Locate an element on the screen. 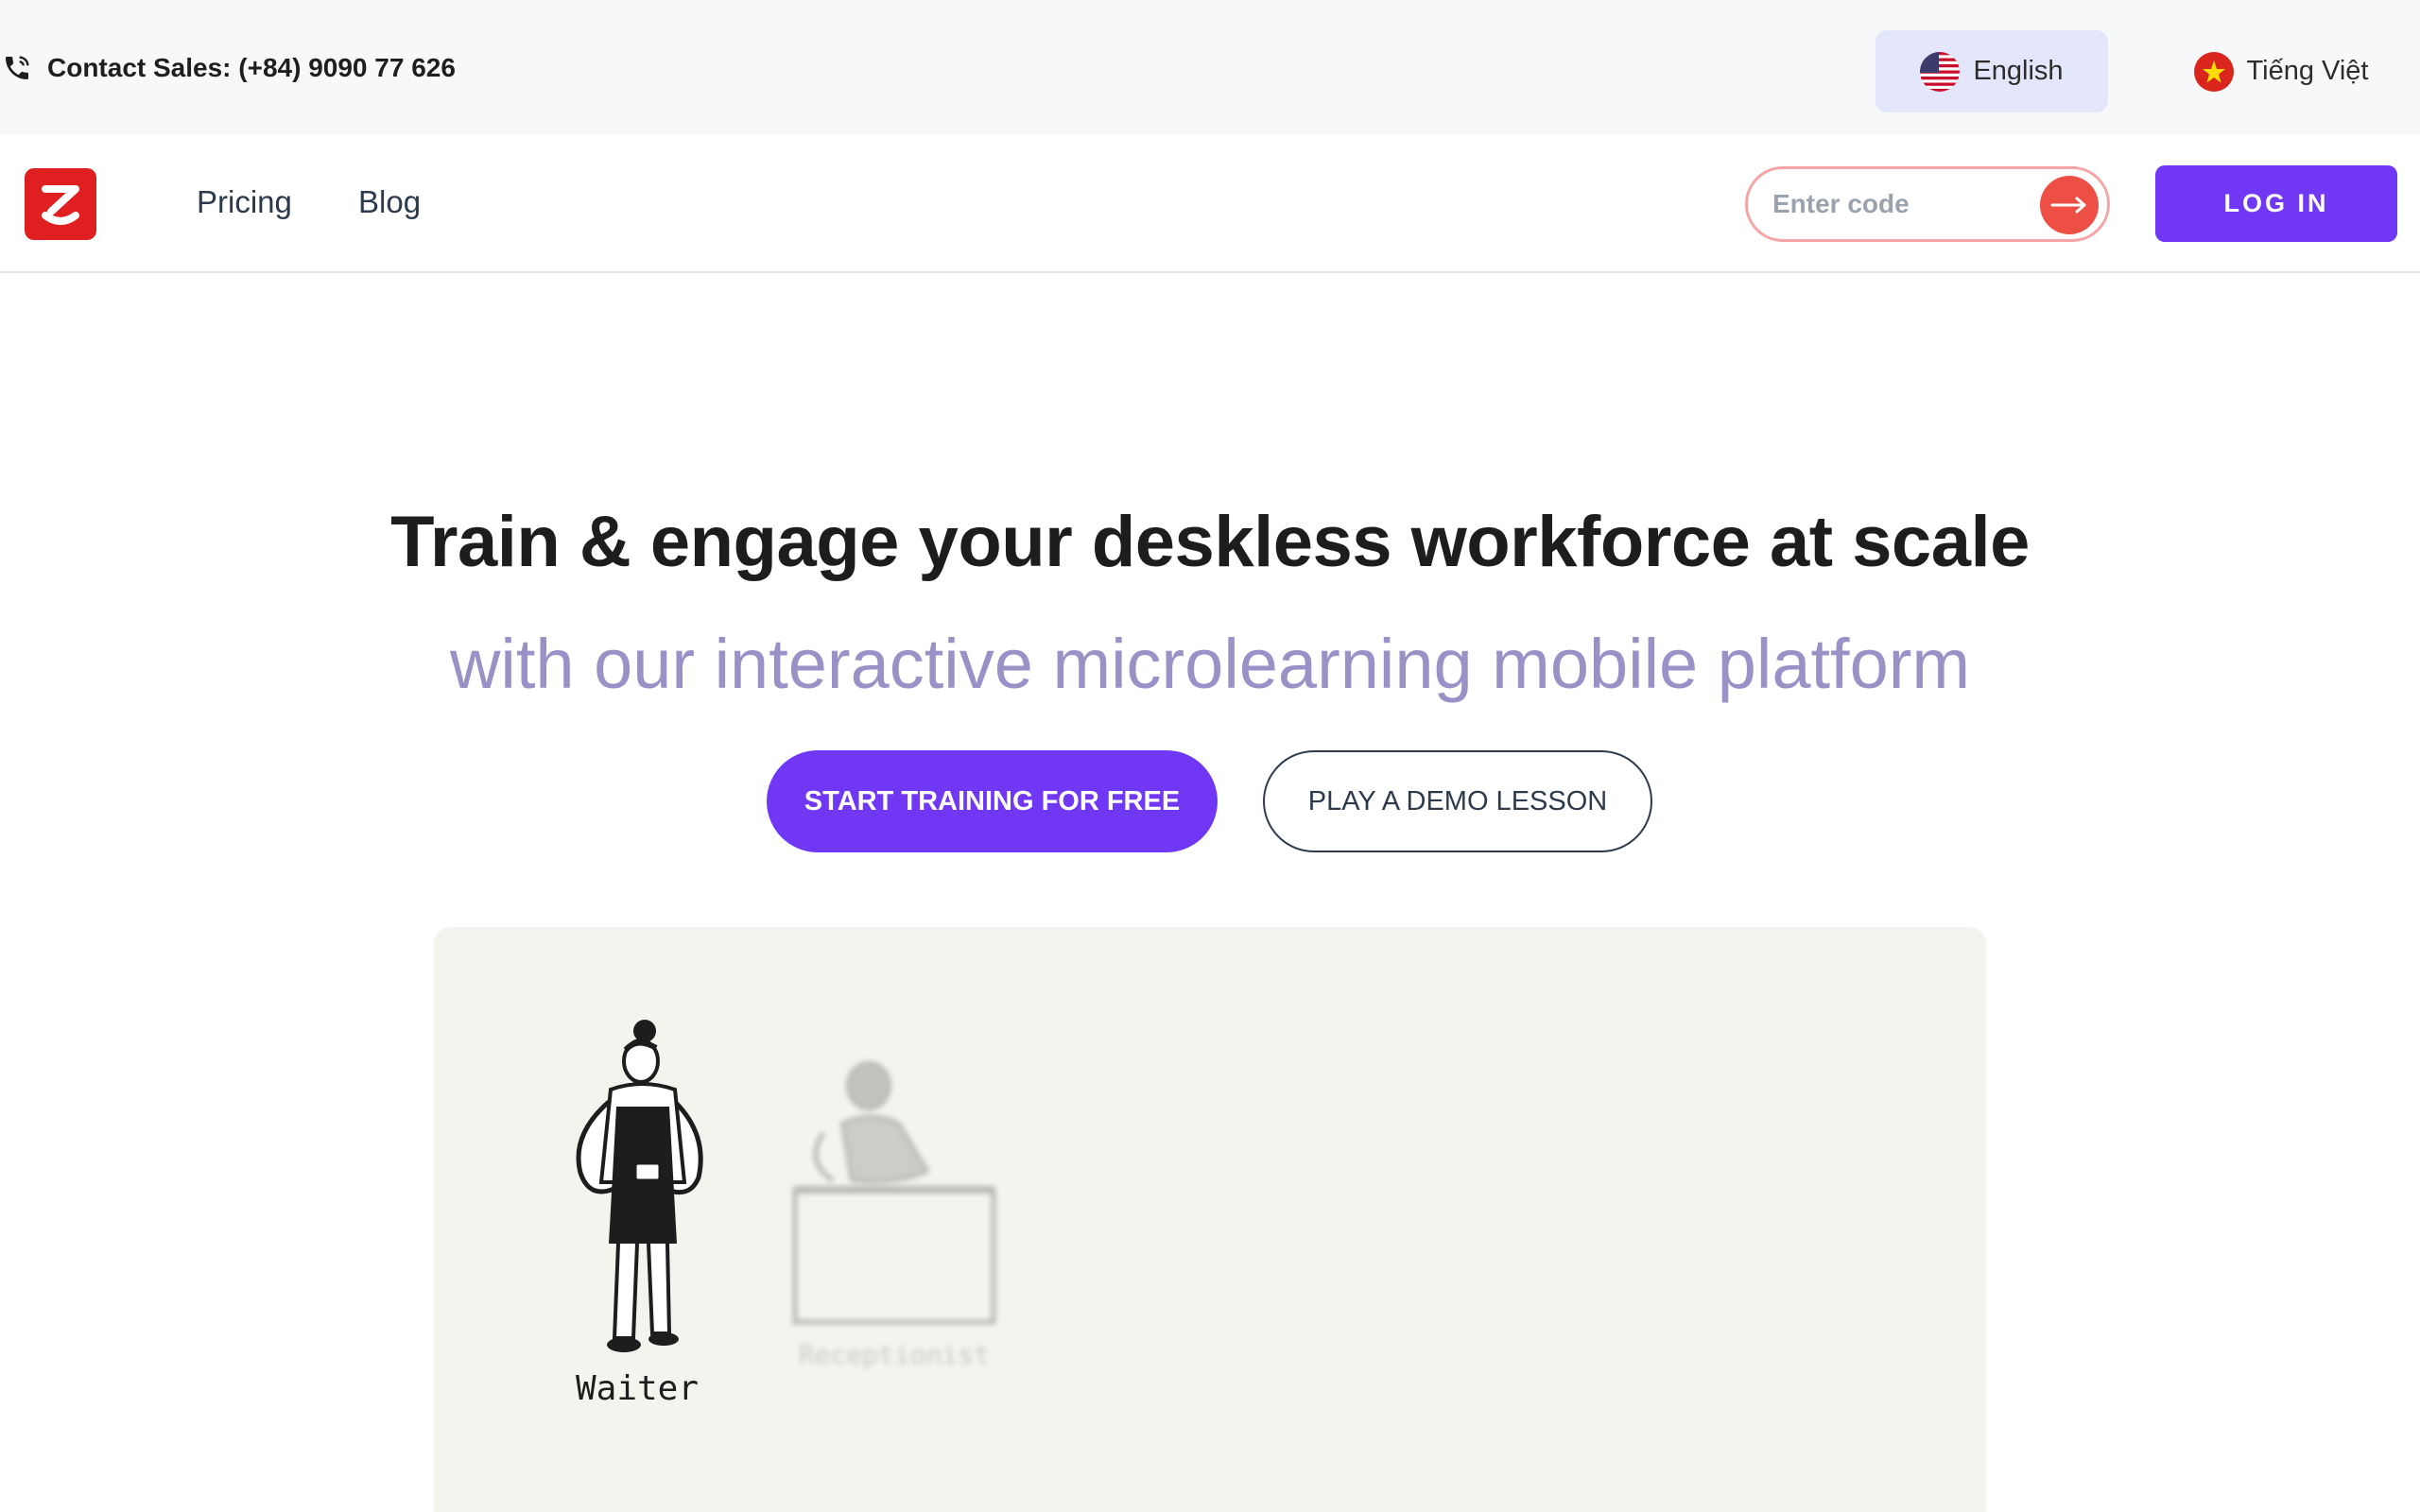 The width and height of the screenshot is (2420, 1512). language-vietnamese-label: Tiếng Việt is located at coordinates (2307, 71).